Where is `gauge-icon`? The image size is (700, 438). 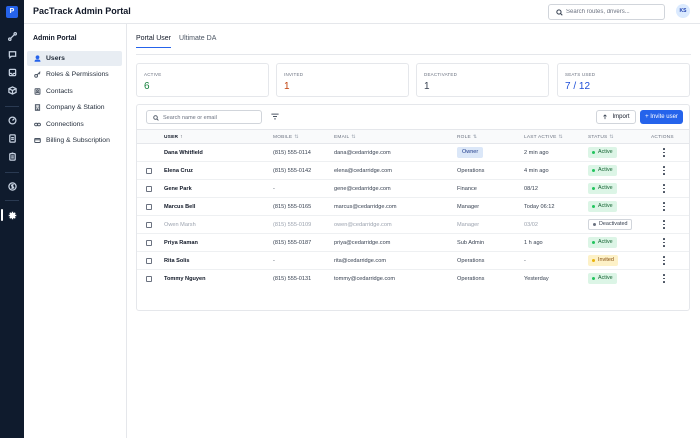 gauge-icon is located at coordinates (12, 120).